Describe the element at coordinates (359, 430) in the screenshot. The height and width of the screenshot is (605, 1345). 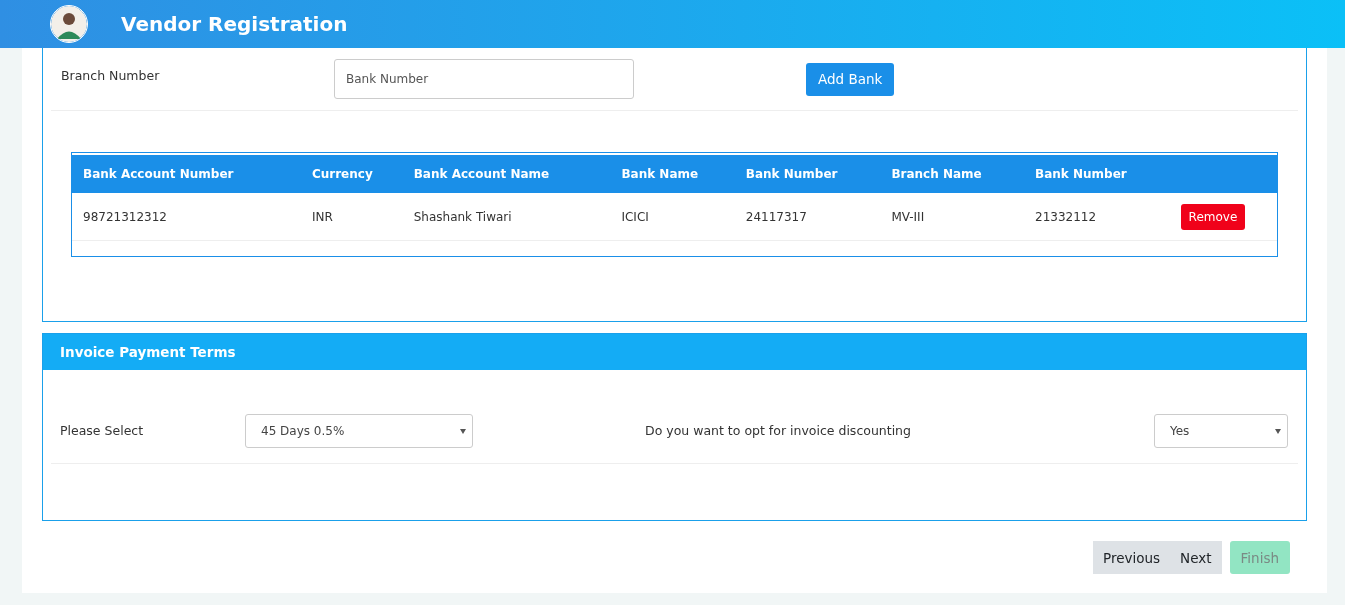
I see `terms-select: 45 Days 0.5%` at that location.